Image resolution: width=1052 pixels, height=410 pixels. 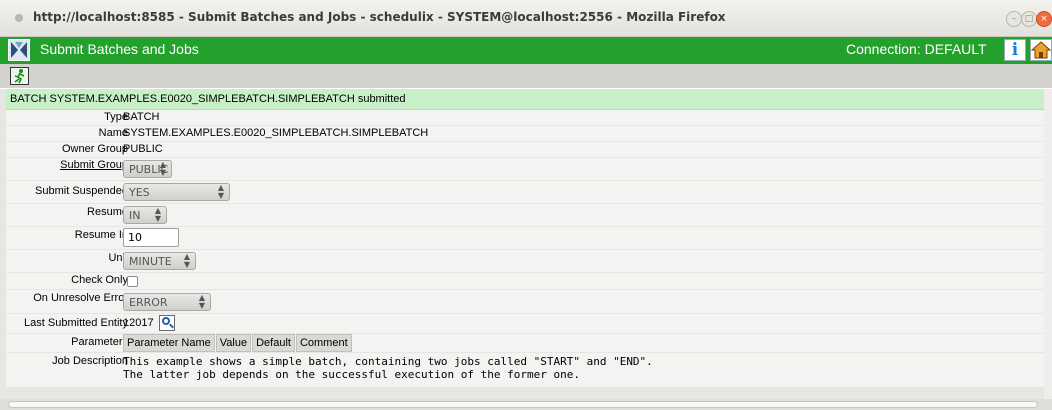 I want to click on toolbar, so click(x=526, y=76).